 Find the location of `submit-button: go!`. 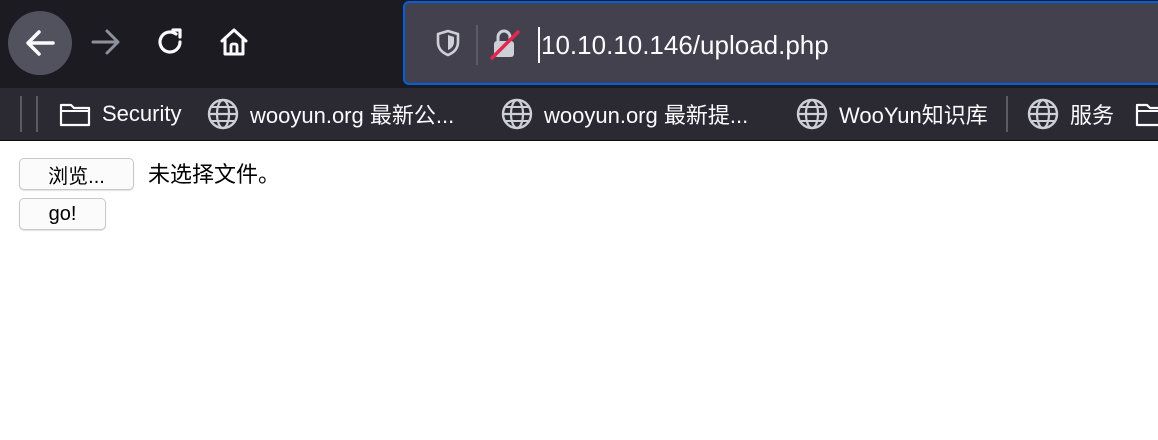

submit-button: go! is located at coordinates (62, 214).